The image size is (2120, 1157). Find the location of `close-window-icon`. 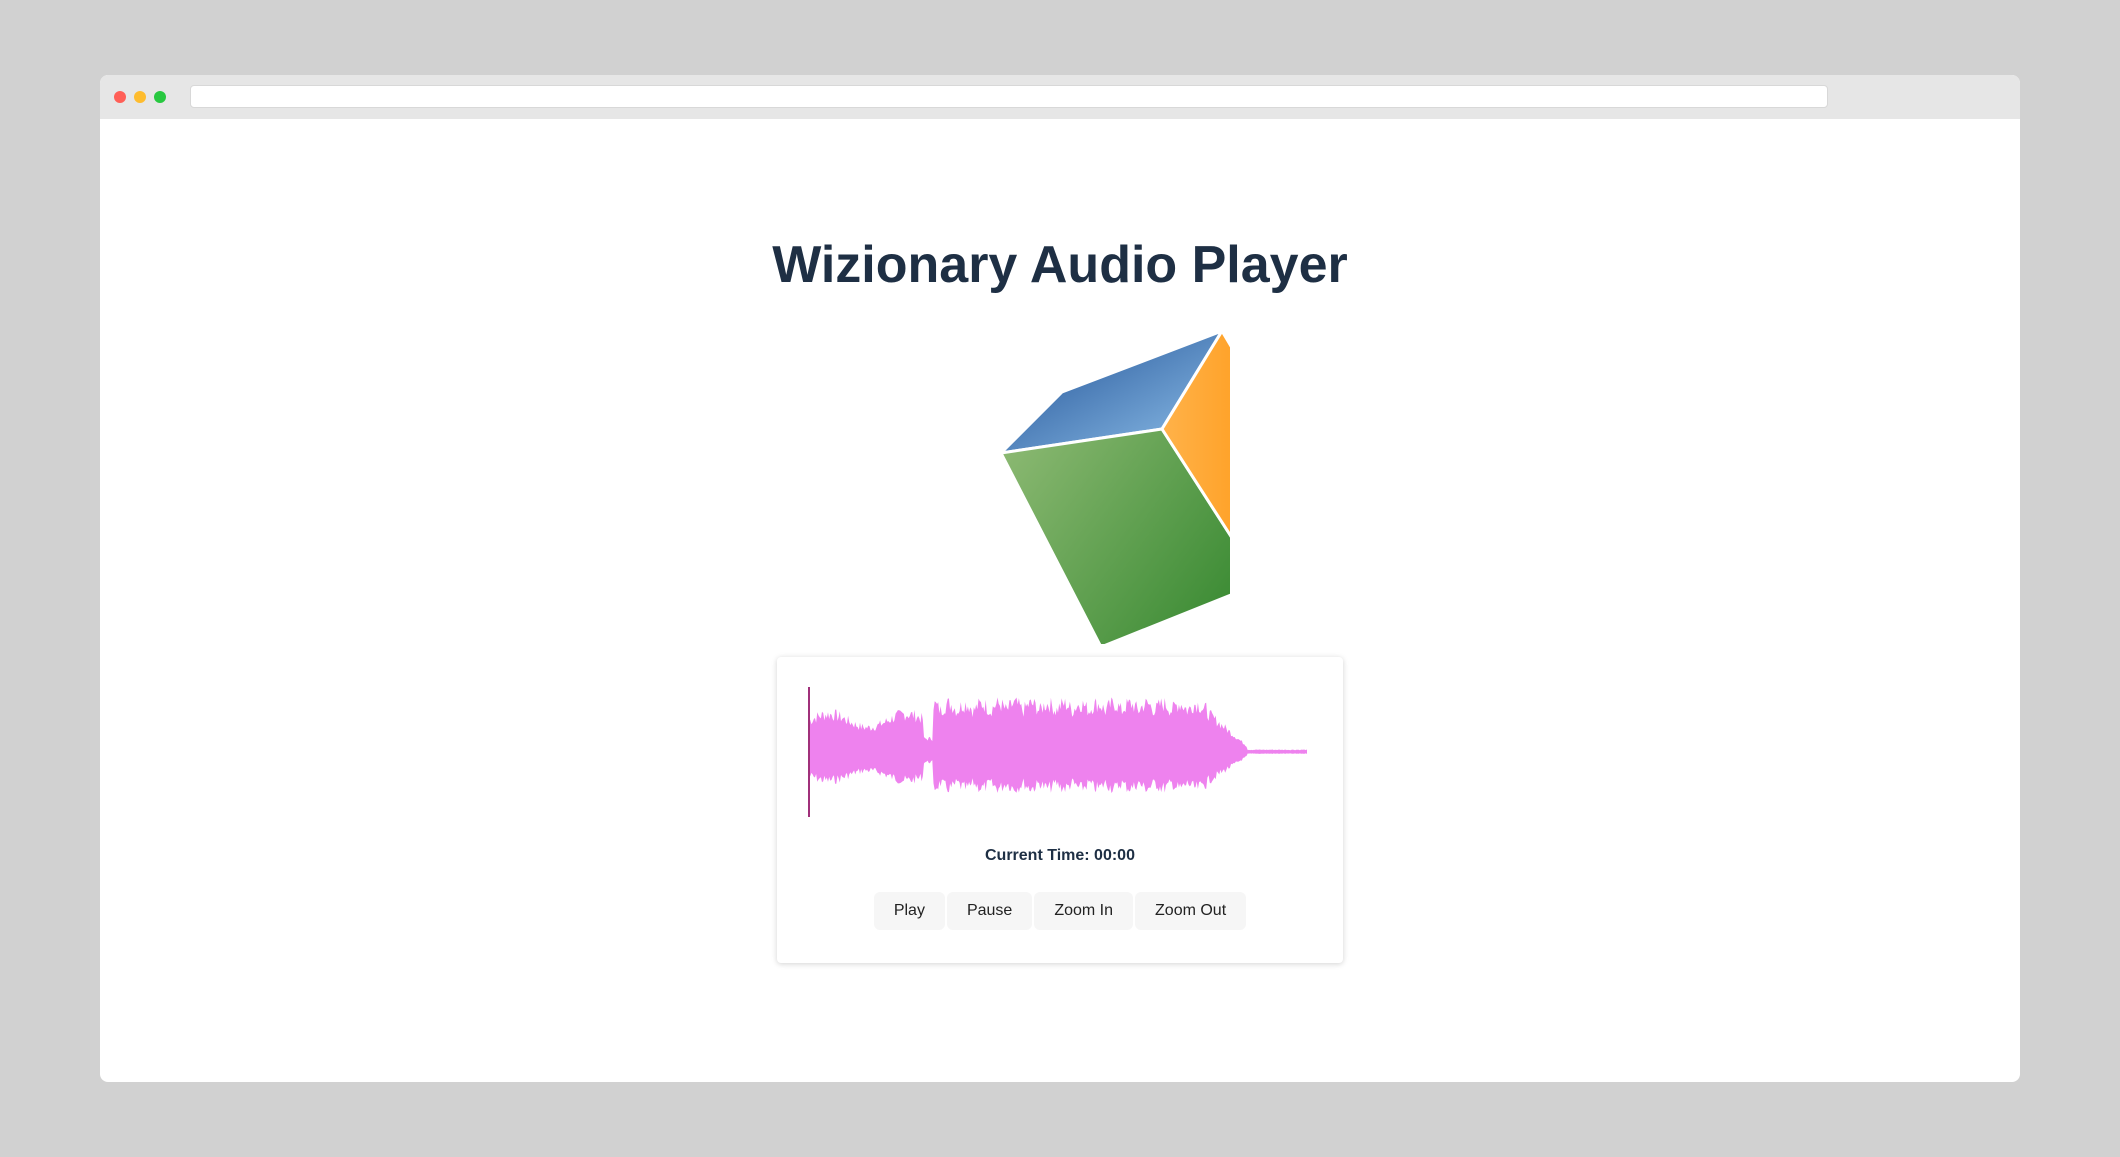

close-window-icon is located at coordinates (120, 97).